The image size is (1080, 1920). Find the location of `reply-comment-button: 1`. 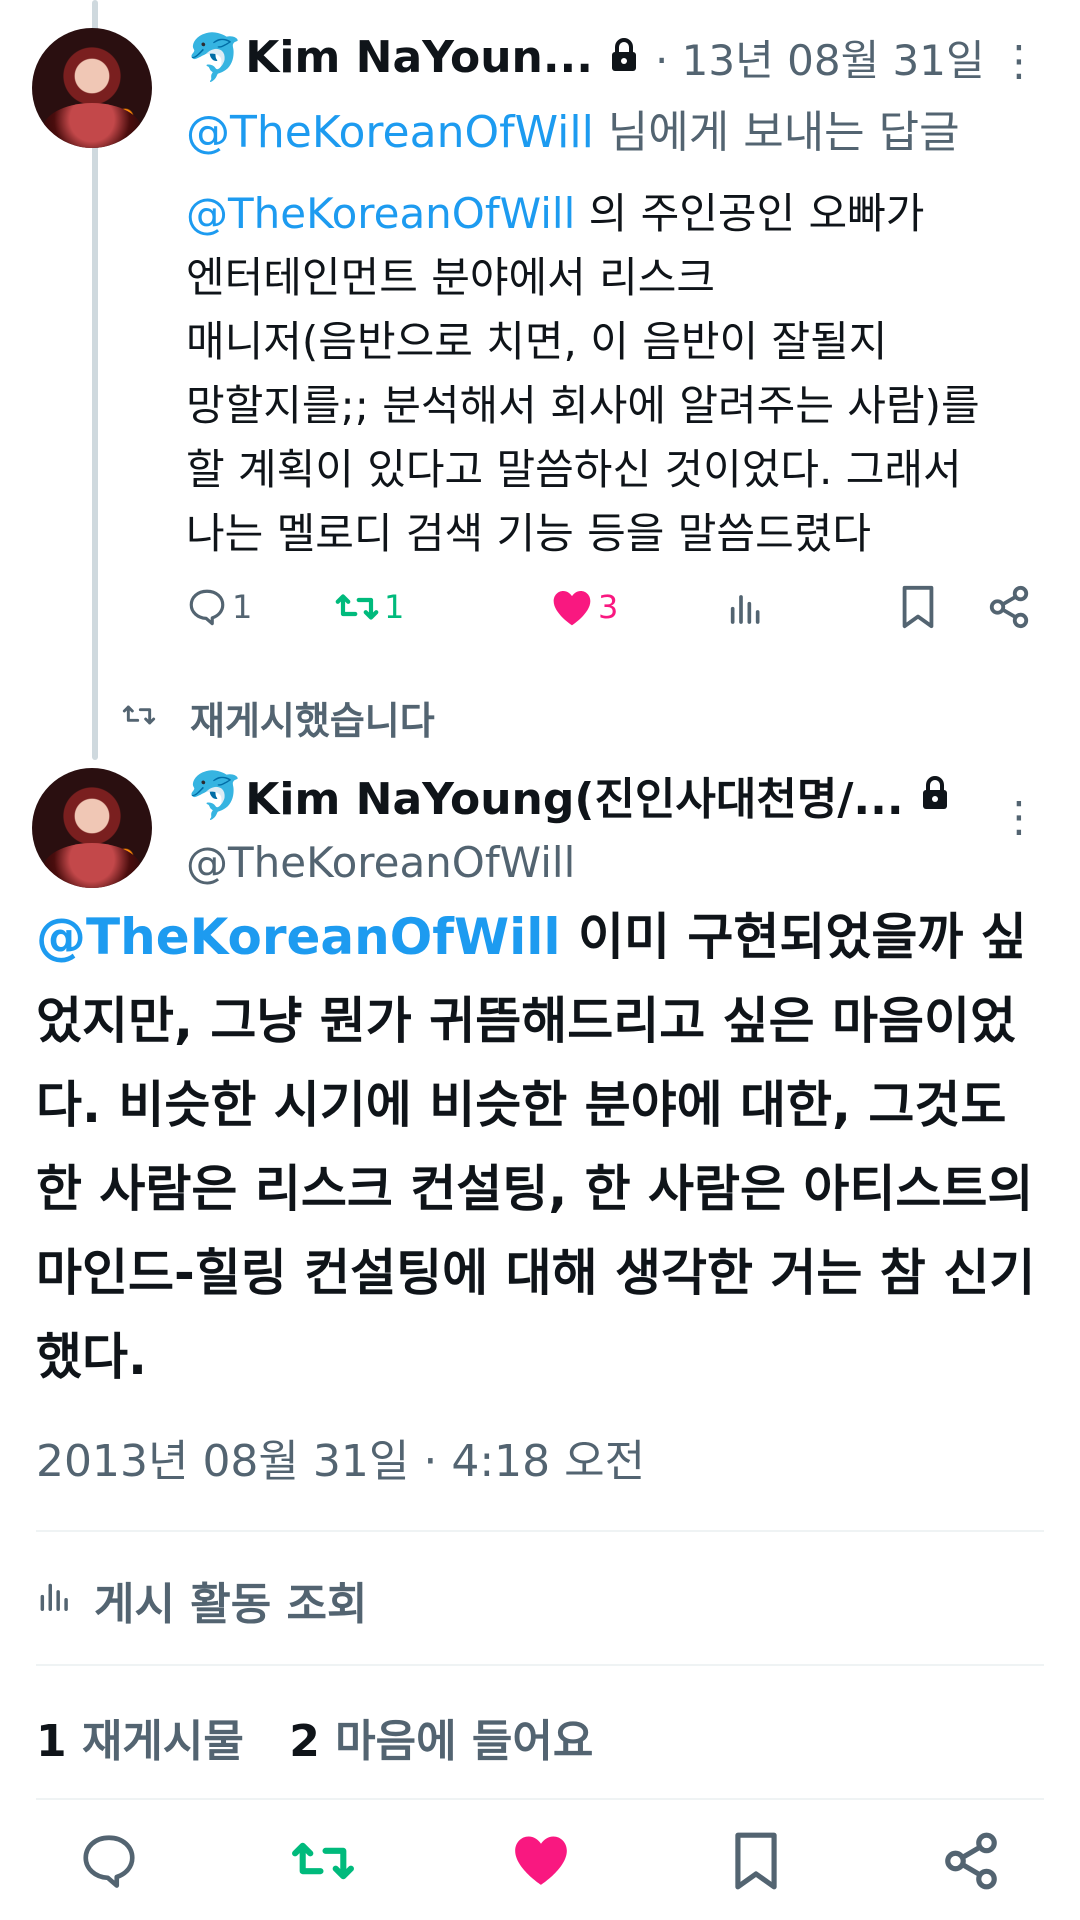

reply-comment-button: 1 is located at coordinates (219, 607).